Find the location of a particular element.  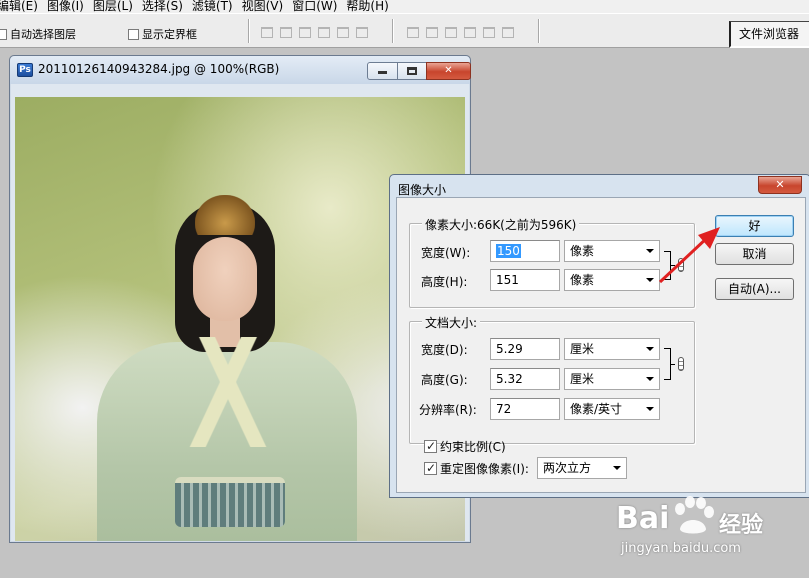

watermark-url: jingyan.baidu.com is located at coordinates (681, 548).